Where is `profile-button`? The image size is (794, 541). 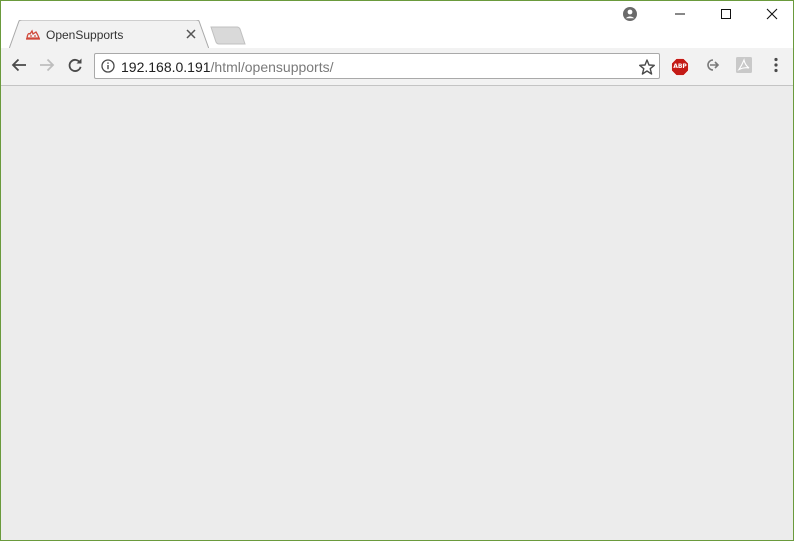
profile-button is located at coordinates (630, 16).